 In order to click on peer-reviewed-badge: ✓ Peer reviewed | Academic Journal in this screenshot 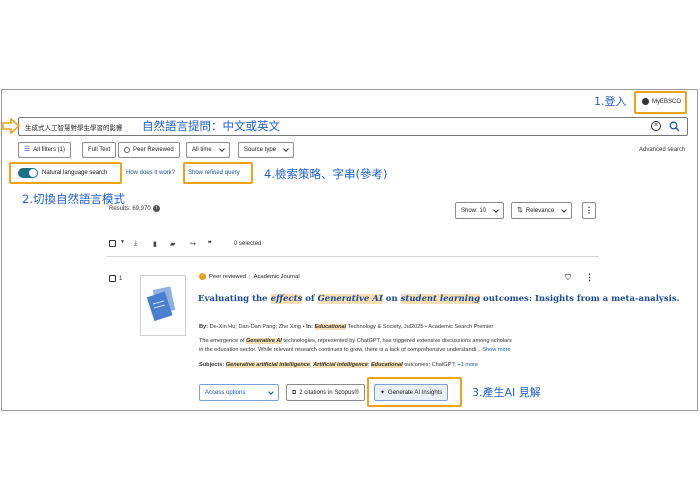, I will do `click(249, 276)`.